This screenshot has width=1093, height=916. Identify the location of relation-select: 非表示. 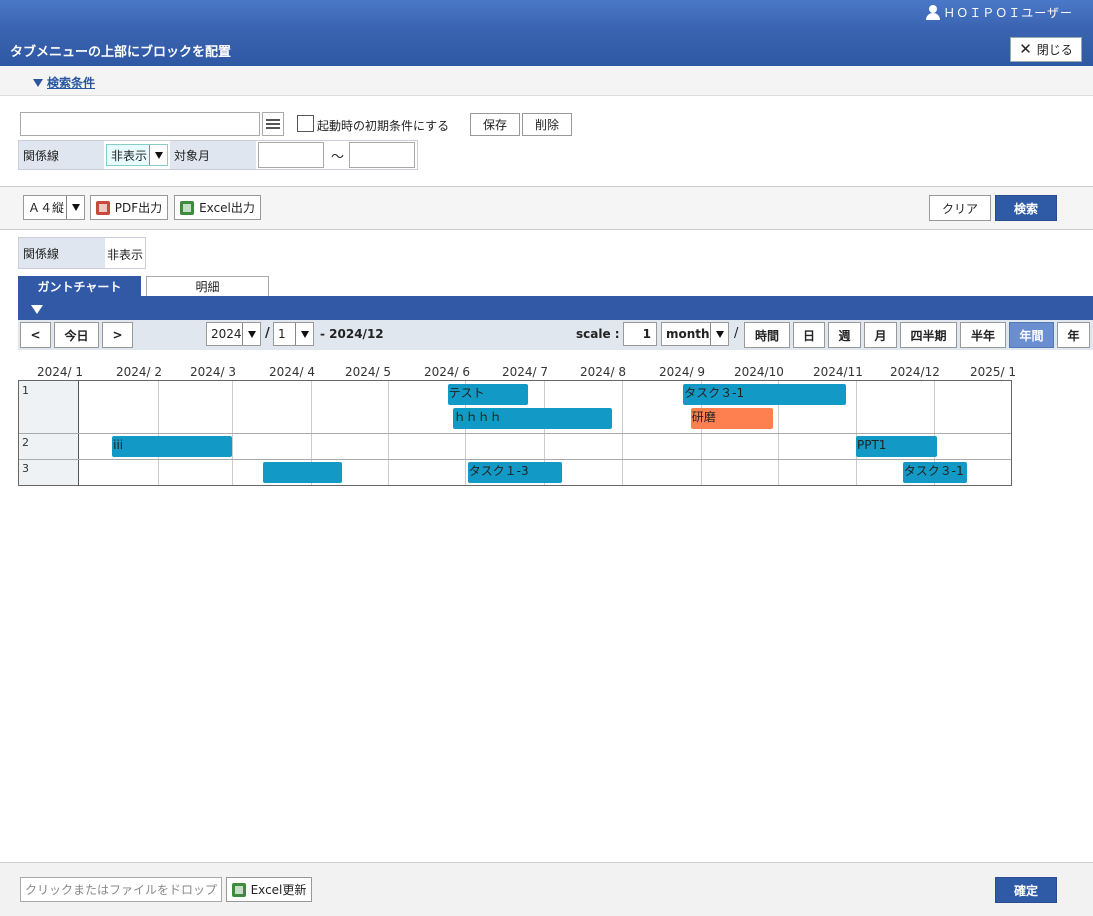
(137, 155).